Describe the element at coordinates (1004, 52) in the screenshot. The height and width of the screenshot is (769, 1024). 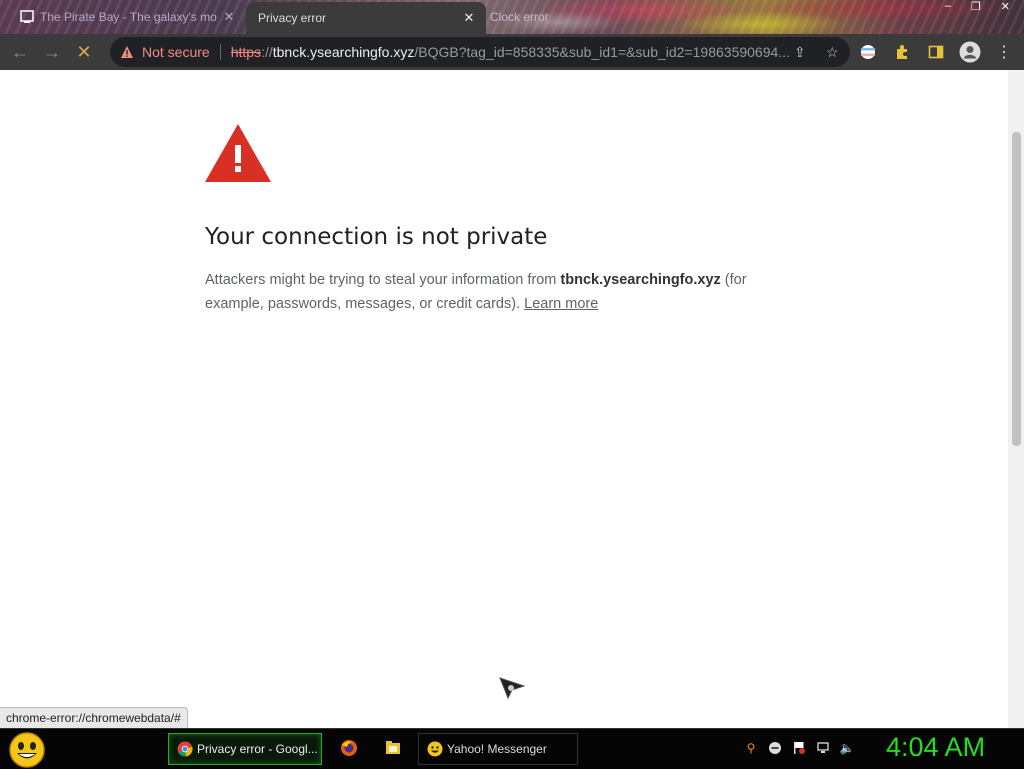
I see `more-menu-icon: ⋮` at that location.